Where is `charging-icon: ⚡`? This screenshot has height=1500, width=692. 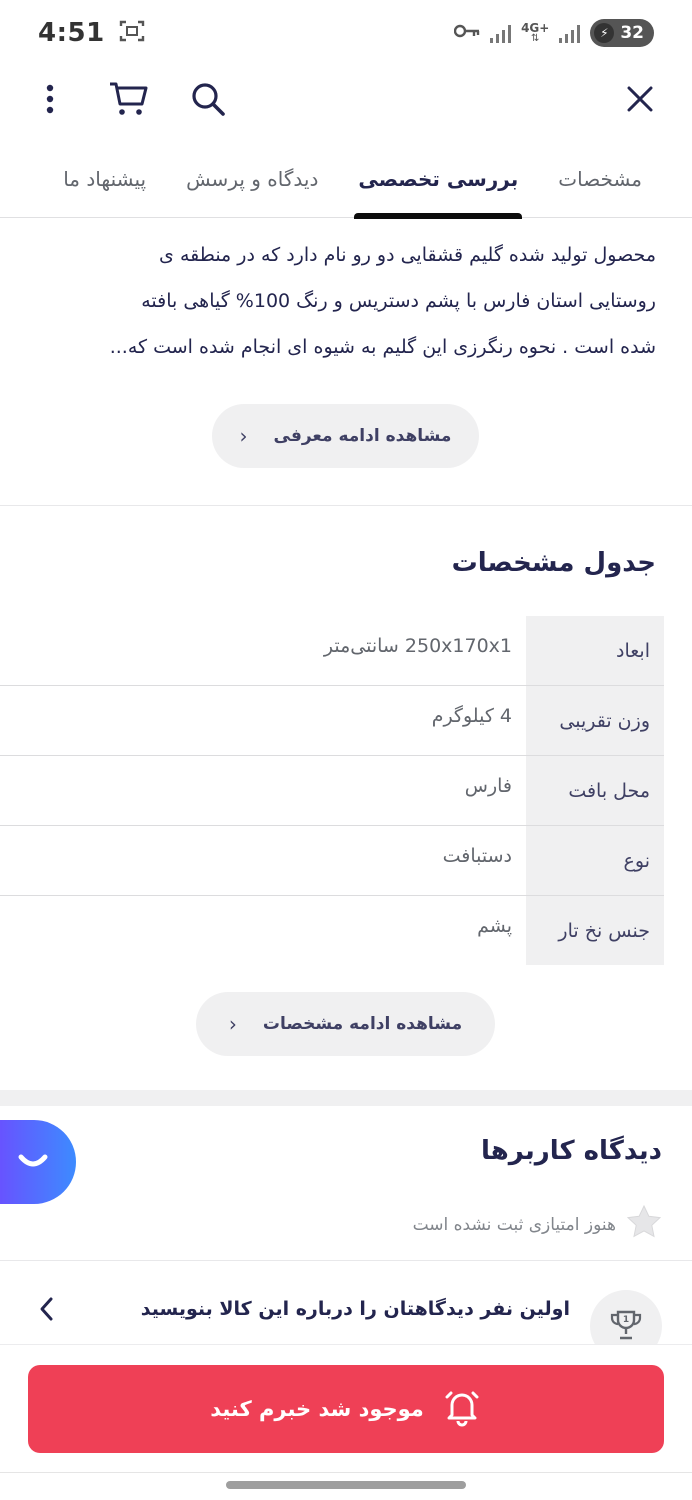
charging-icon: ⚡ is located at coordinates (604, 33).